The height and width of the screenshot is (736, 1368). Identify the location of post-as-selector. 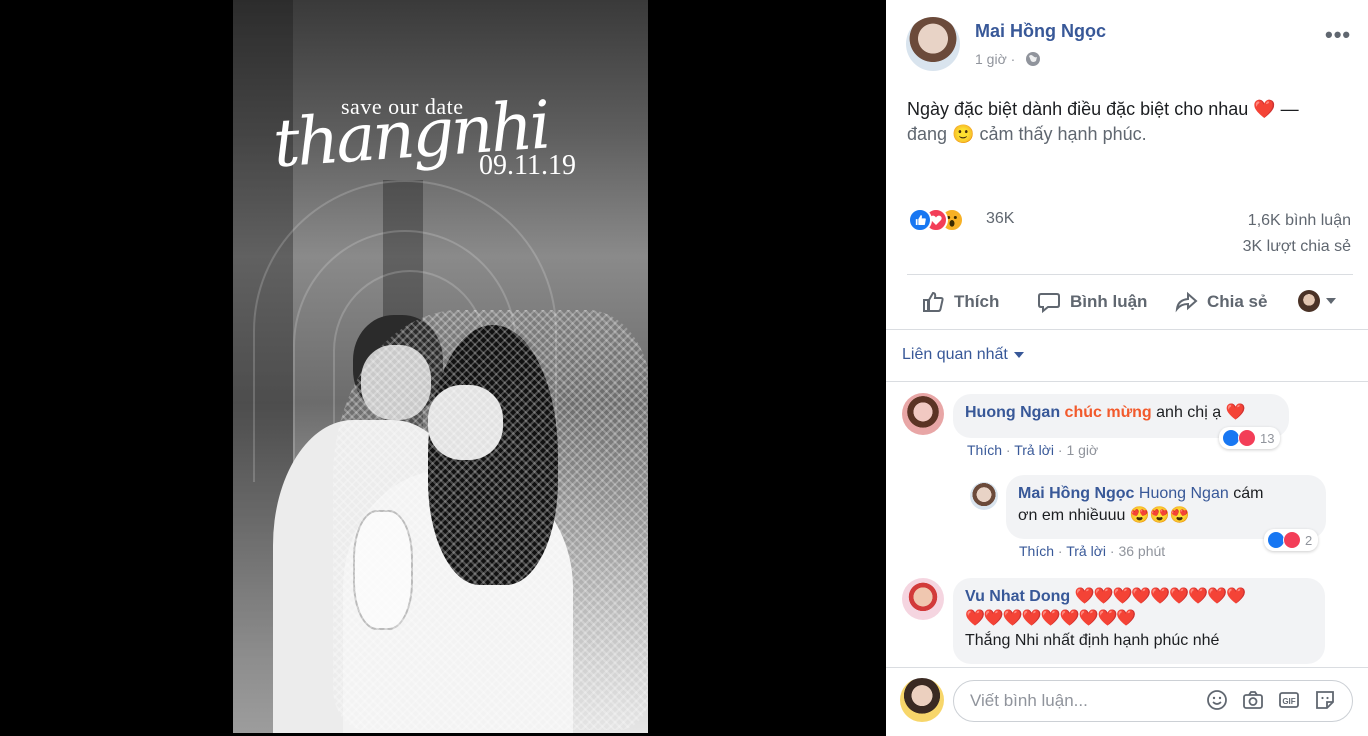
(1317, 301).